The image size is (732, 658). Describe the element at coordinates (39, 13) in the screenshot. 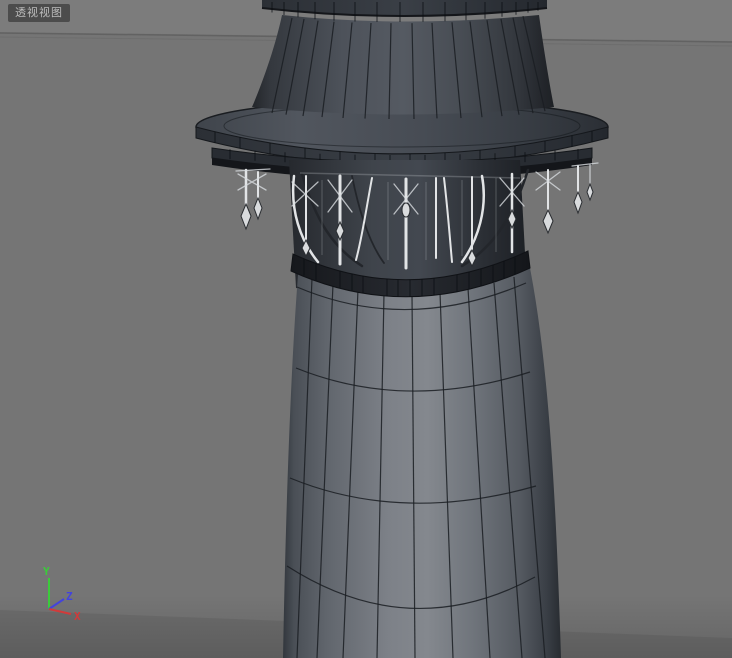

I see `viewport-label: 透视视图` at that location.